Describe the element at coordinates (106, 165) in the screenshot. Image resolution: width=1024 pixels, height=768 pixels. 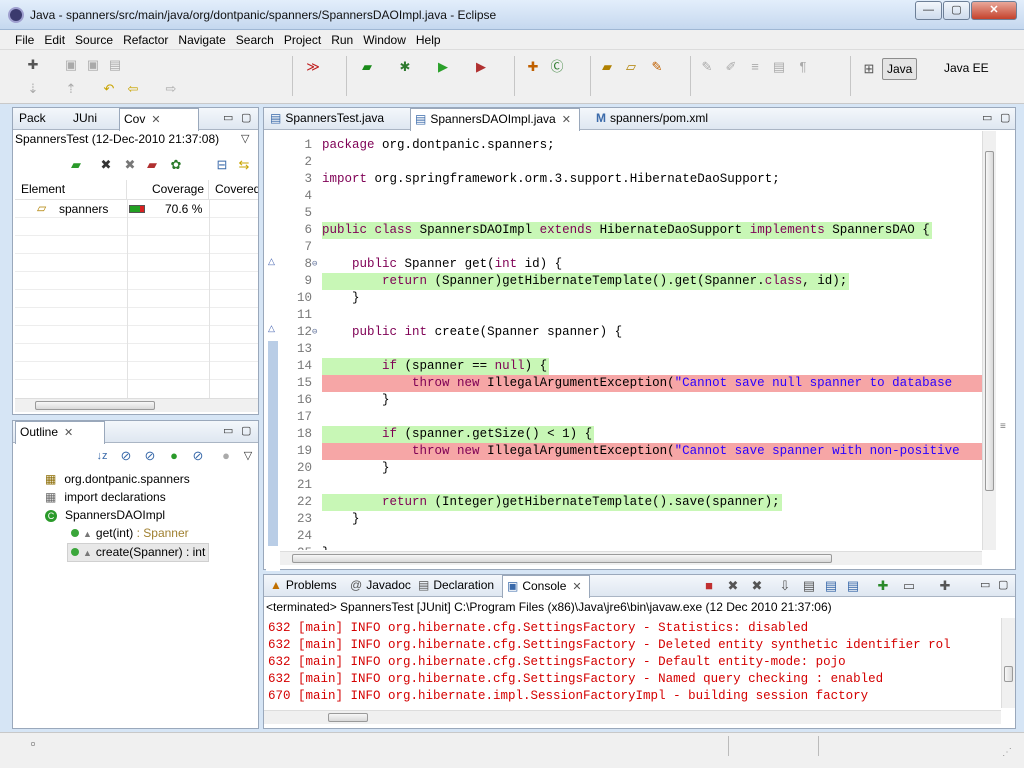
I see `remove-session-icon: ✖` at that location.